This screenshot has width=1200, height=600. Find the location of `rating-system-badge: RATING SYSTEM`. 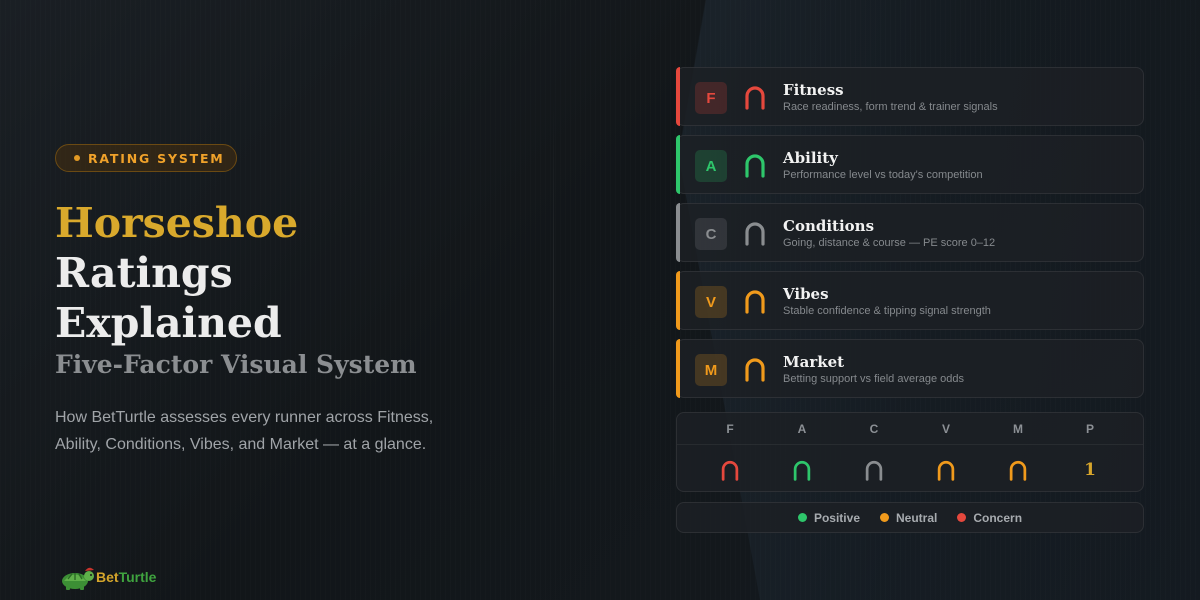

rating-system-badge: RATING SYSTEM is located at coordinates (146, 158).